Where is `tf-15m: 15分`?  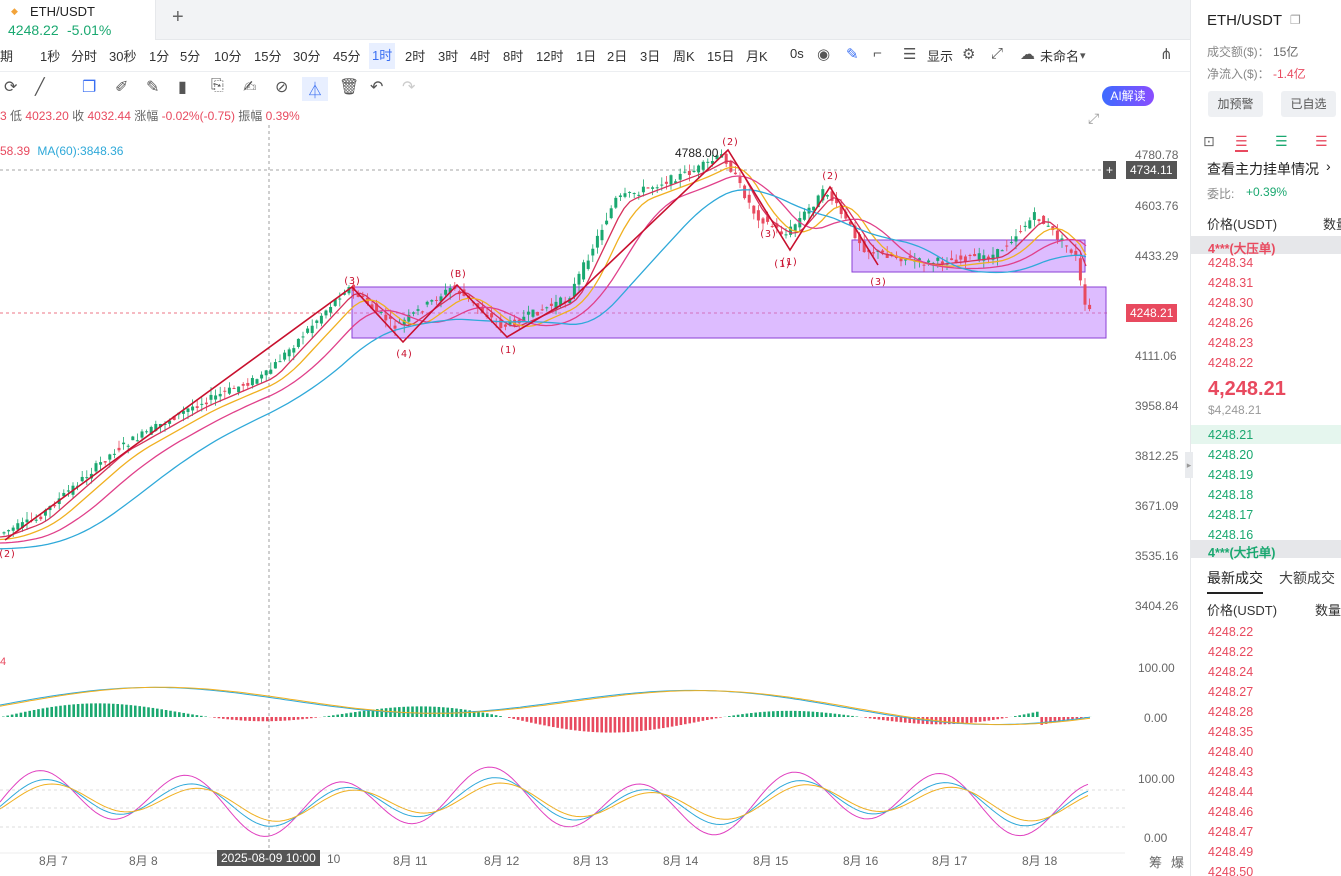
tf-15m: 15分 is located at coordinates (267, 55).